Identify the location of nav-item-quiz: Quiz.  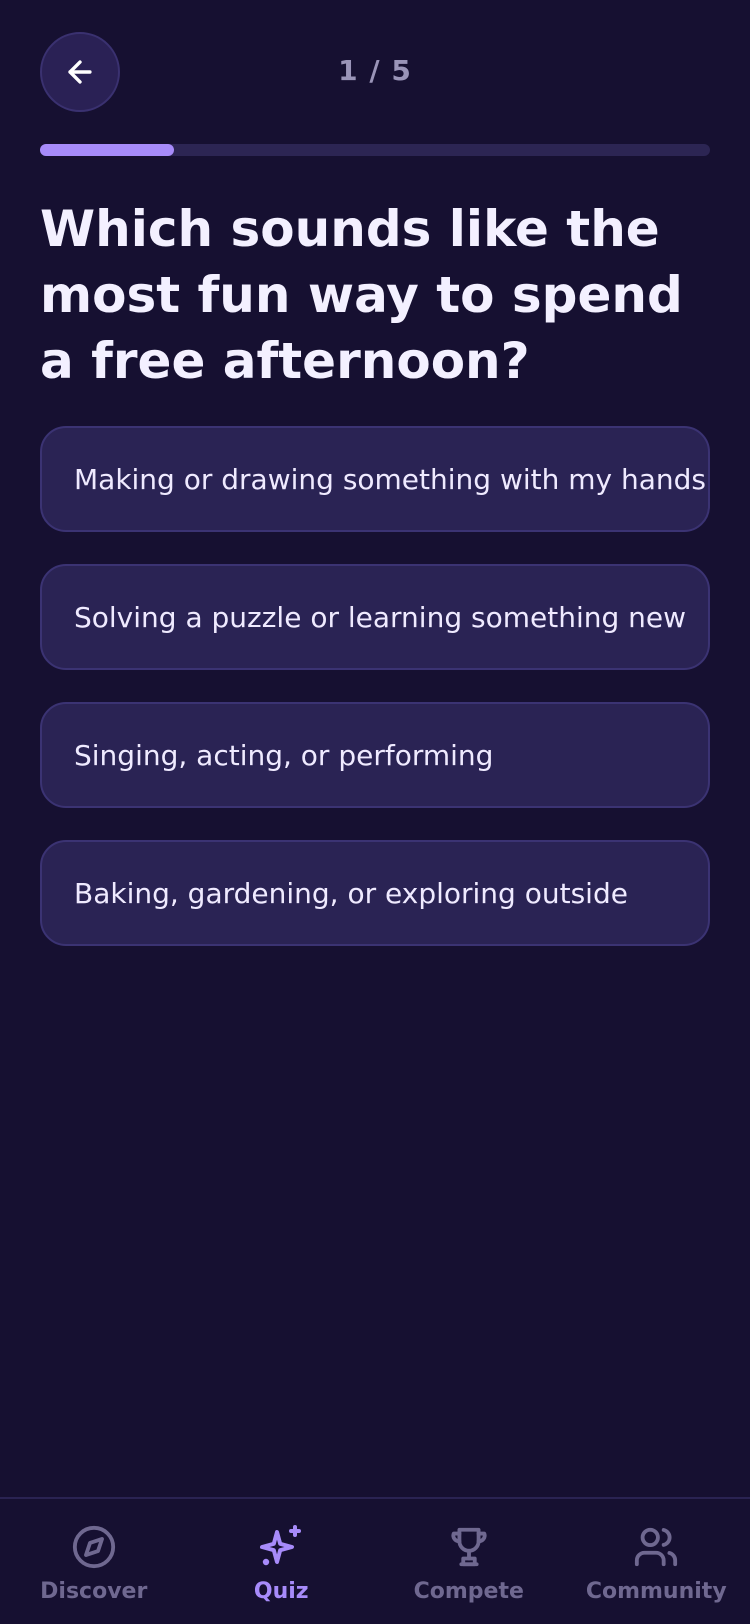
(282, 1561).